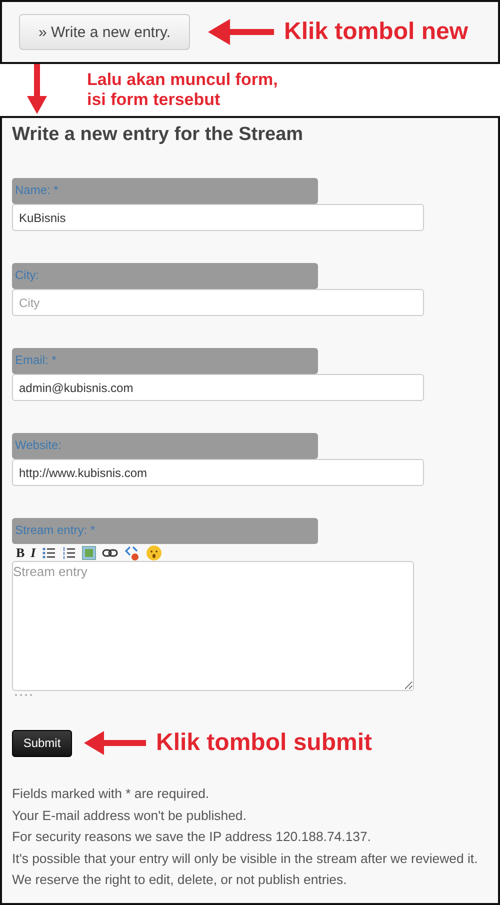  I want to click on resize-handle-icon, so click(24, 695).